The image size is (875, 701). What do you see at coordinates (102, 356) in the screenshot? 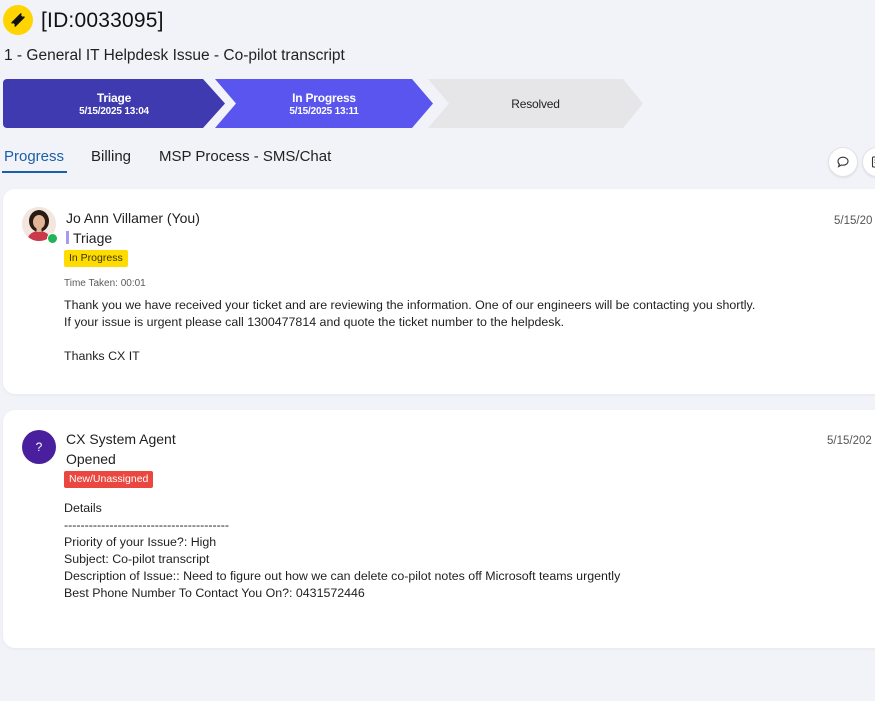
I see `entry-body-line: Thanks CX IT` at bounding box center [102, 356].